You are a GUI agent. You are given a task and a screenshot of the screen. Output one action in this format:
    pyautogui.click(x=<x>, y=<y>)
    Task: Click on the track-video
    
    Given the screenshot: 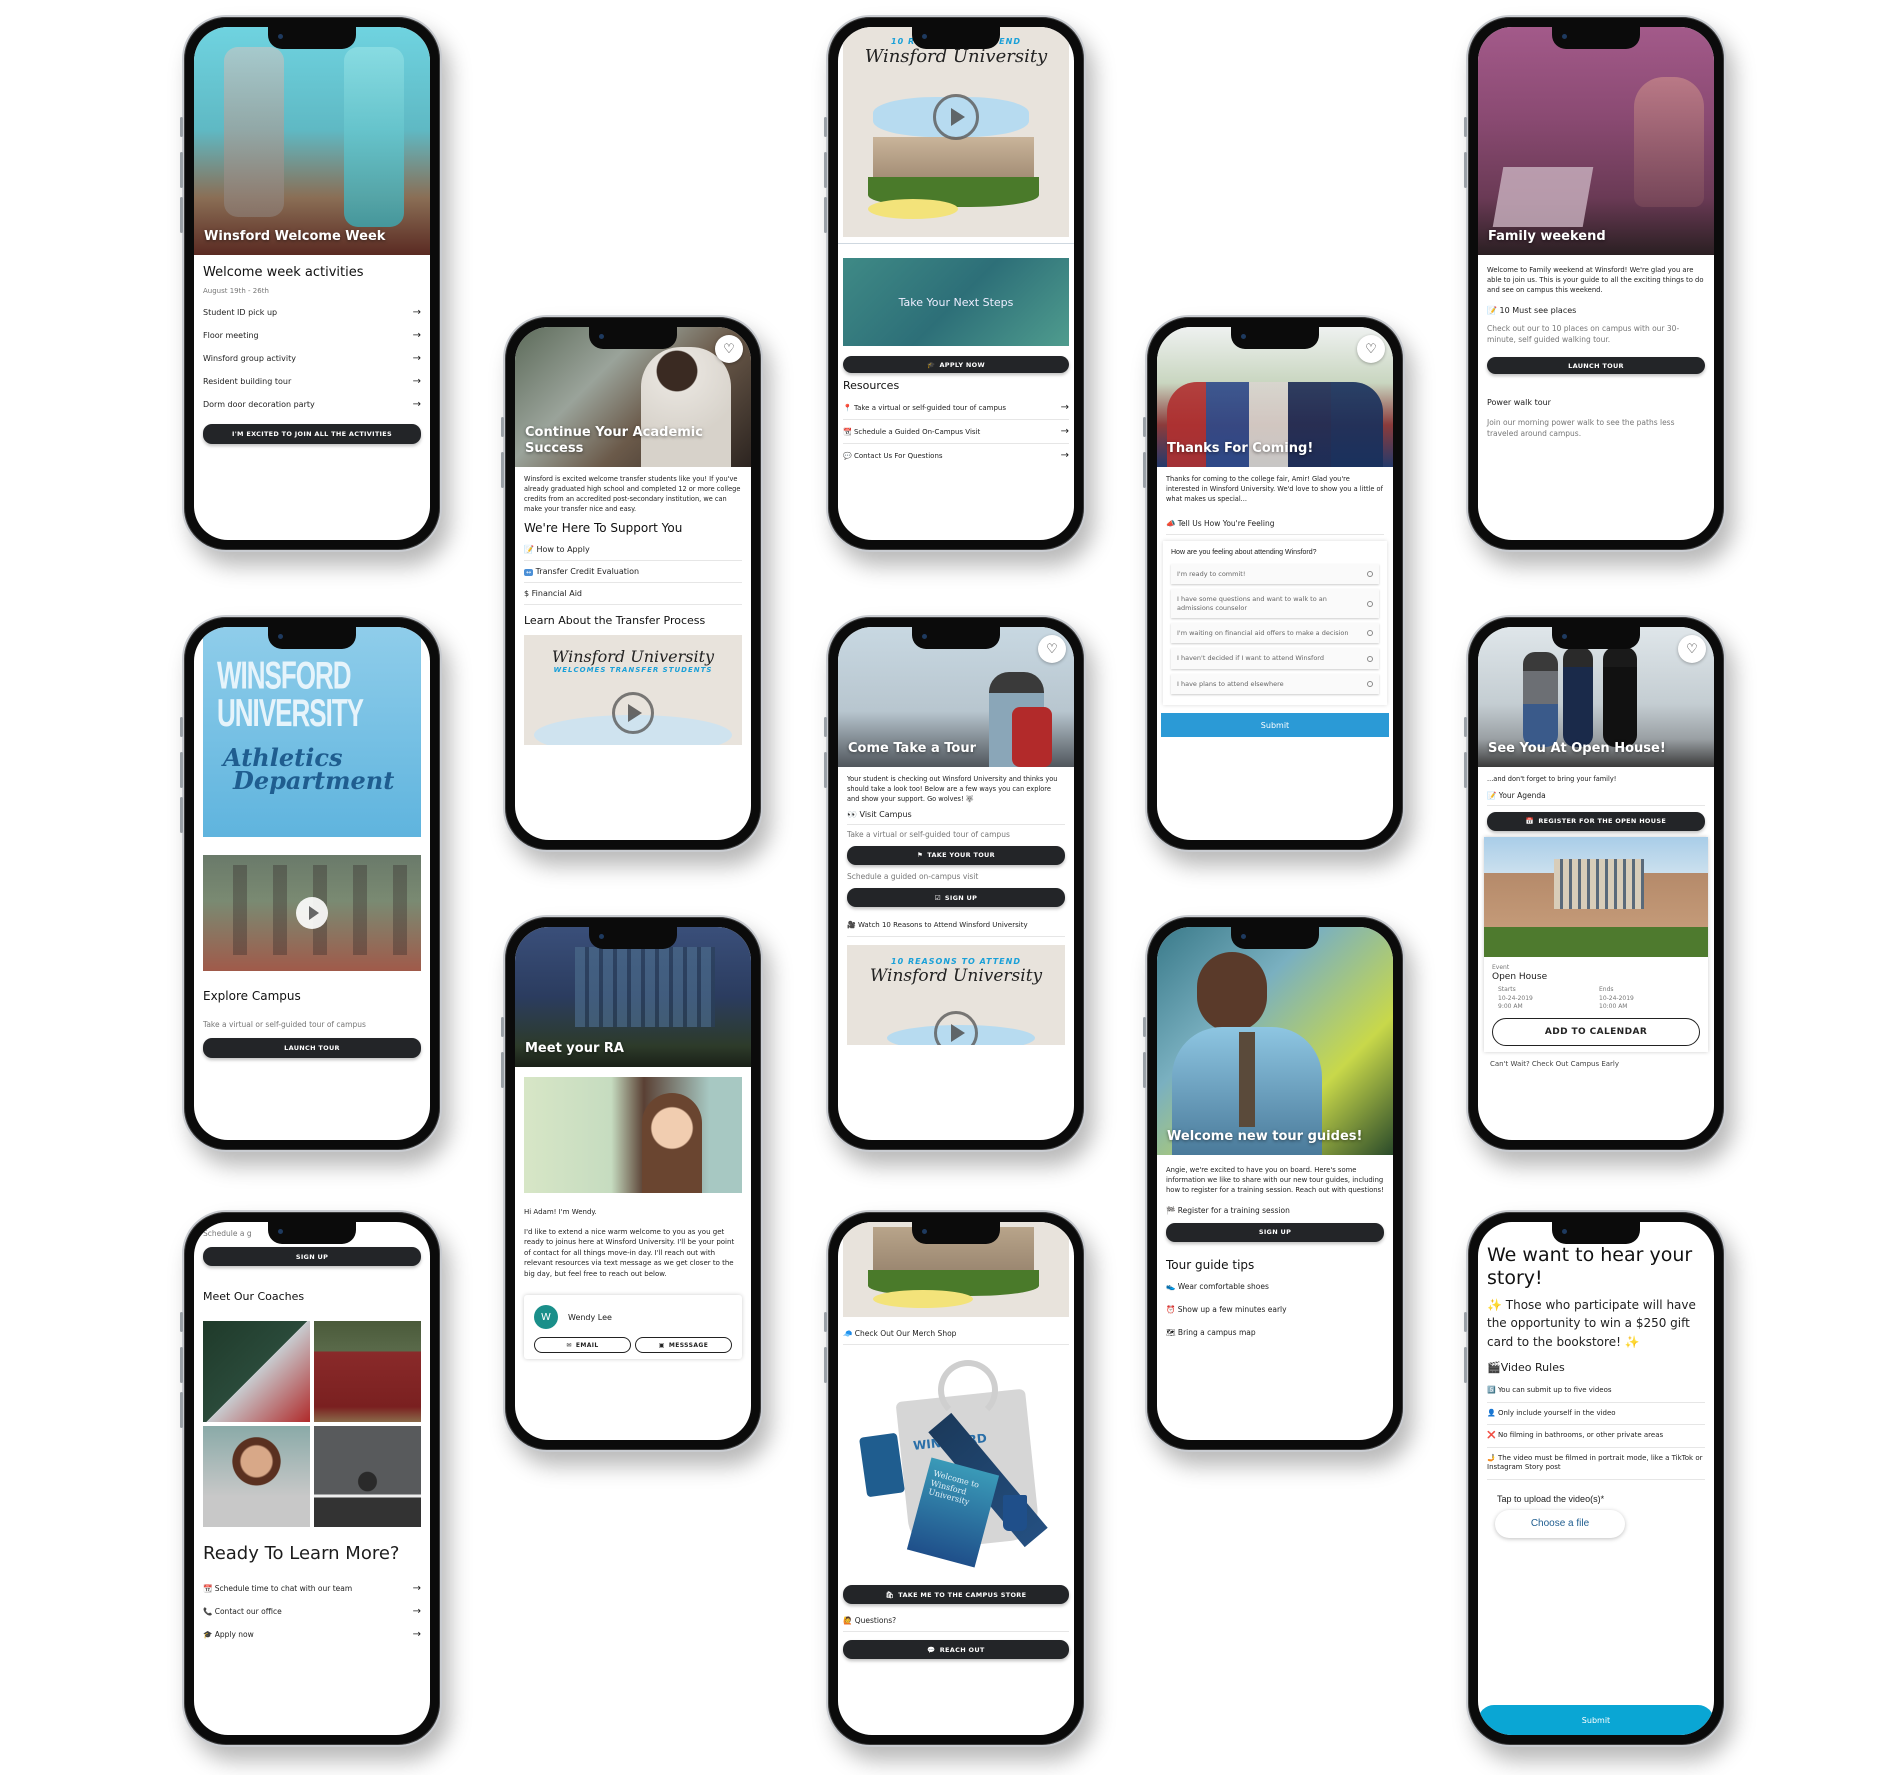 What is the action you would take?
    pyautogui.click(x=312, y=913)
    